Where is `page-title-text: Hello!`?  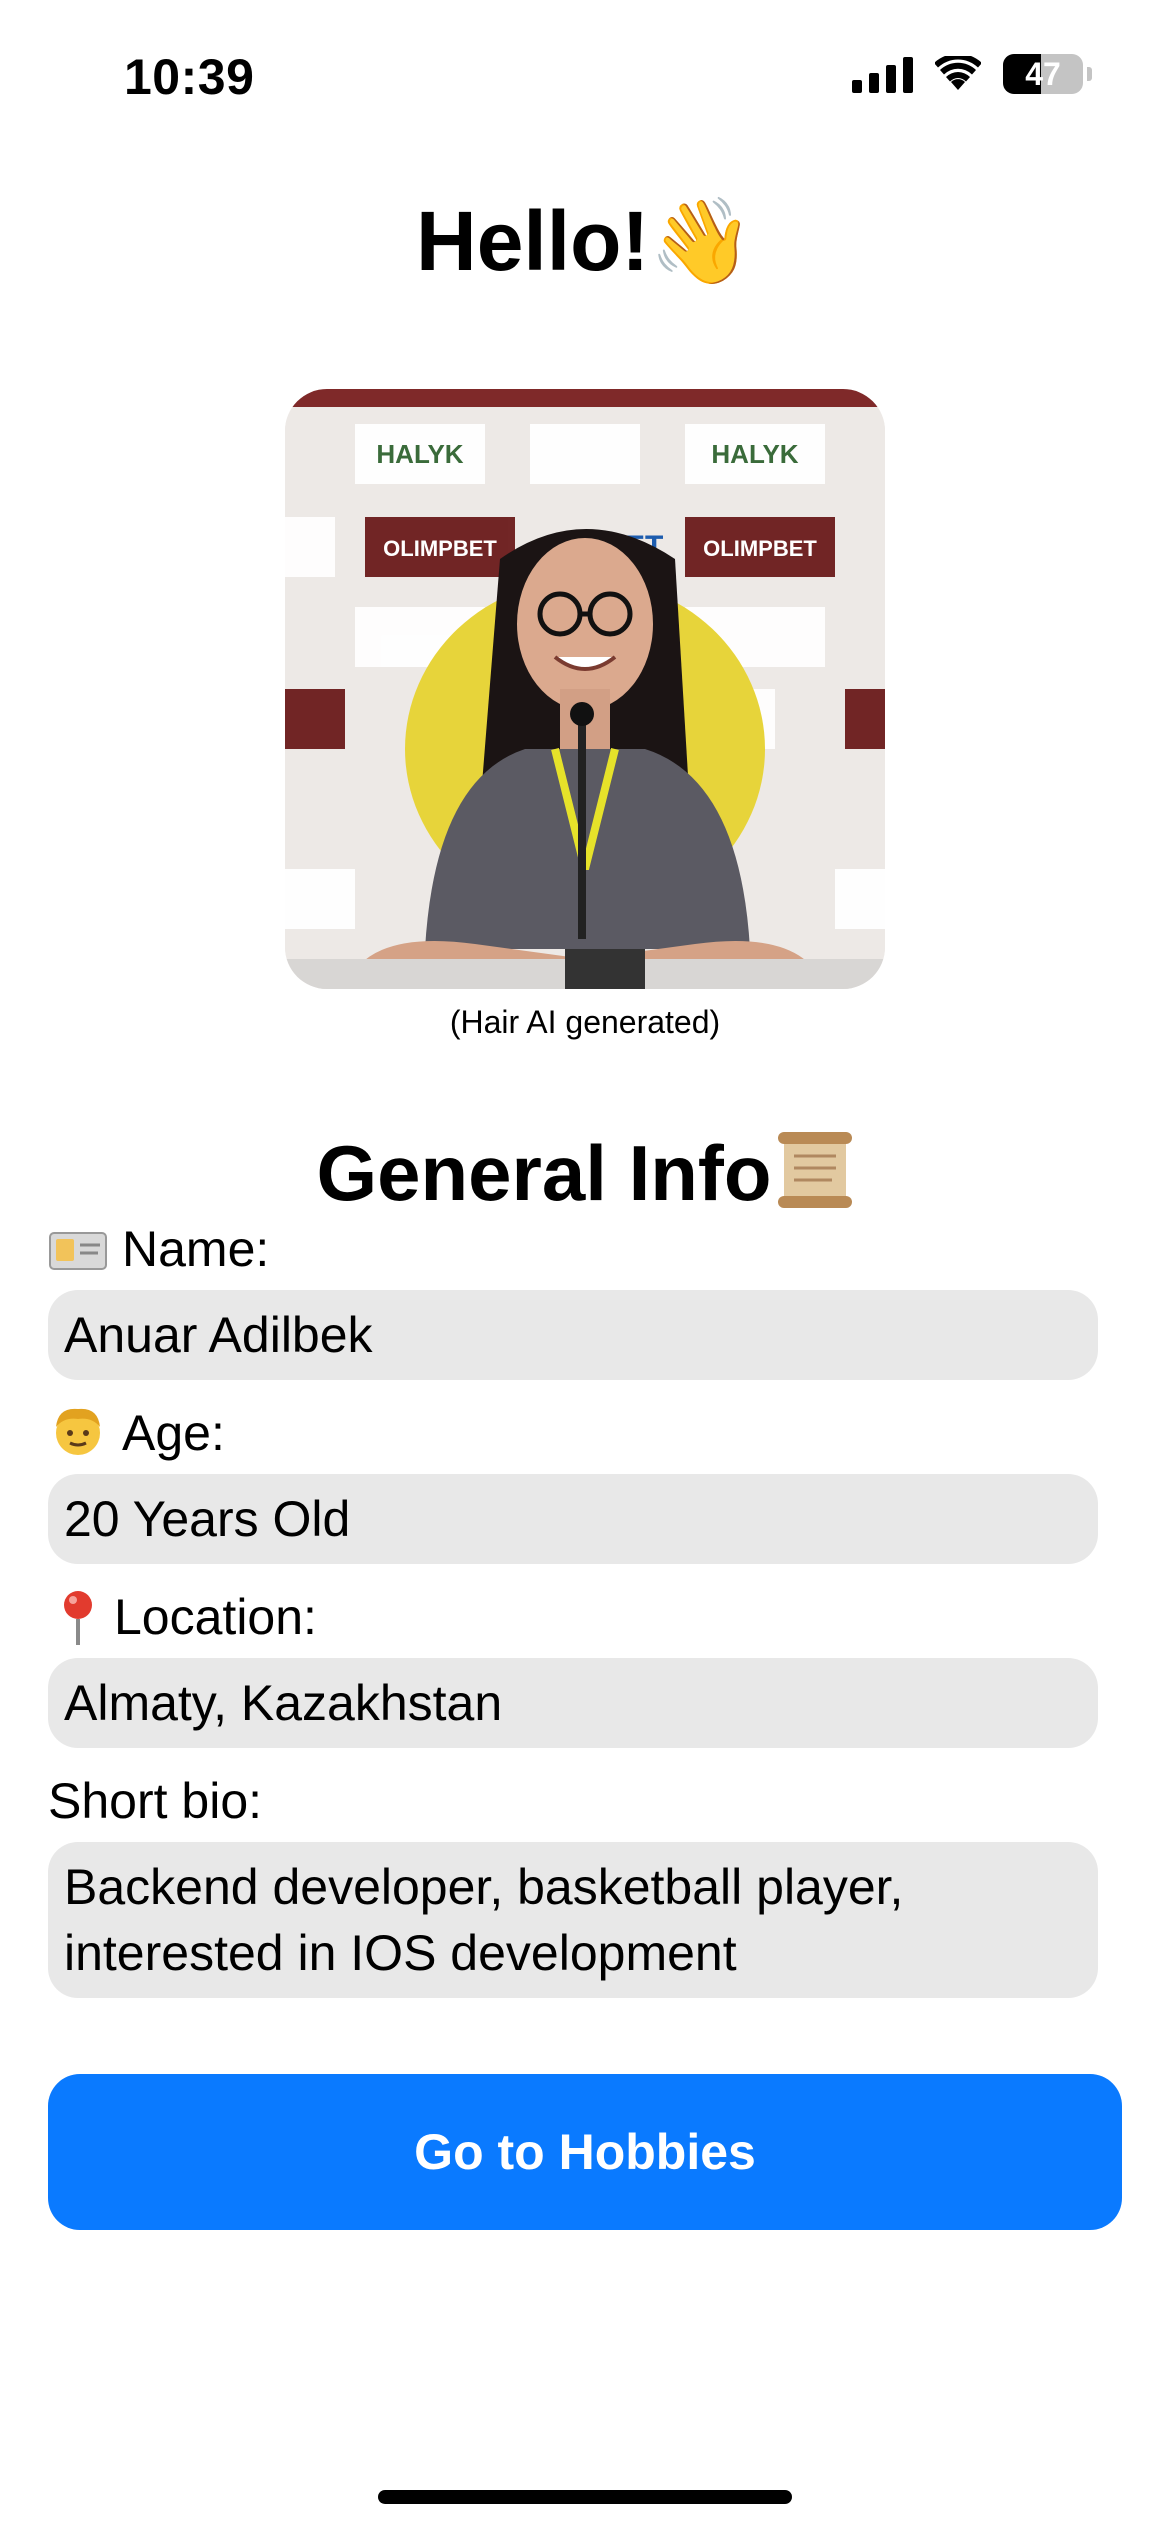
page-title-text: Hello! is located at coordinates (533, 241).